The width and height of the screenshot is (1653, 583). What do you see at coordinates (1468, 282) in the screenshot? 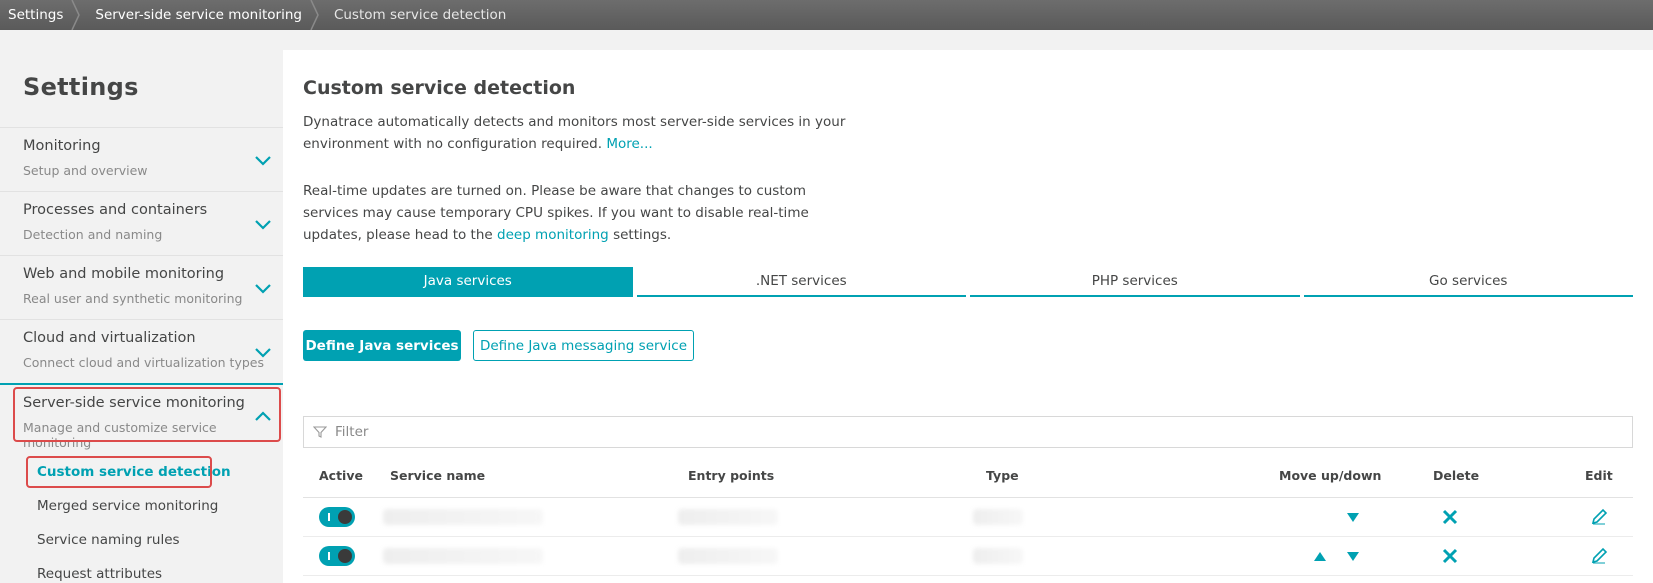
I see `tab-go-services: Go services` at bounding box center [1468, 282].